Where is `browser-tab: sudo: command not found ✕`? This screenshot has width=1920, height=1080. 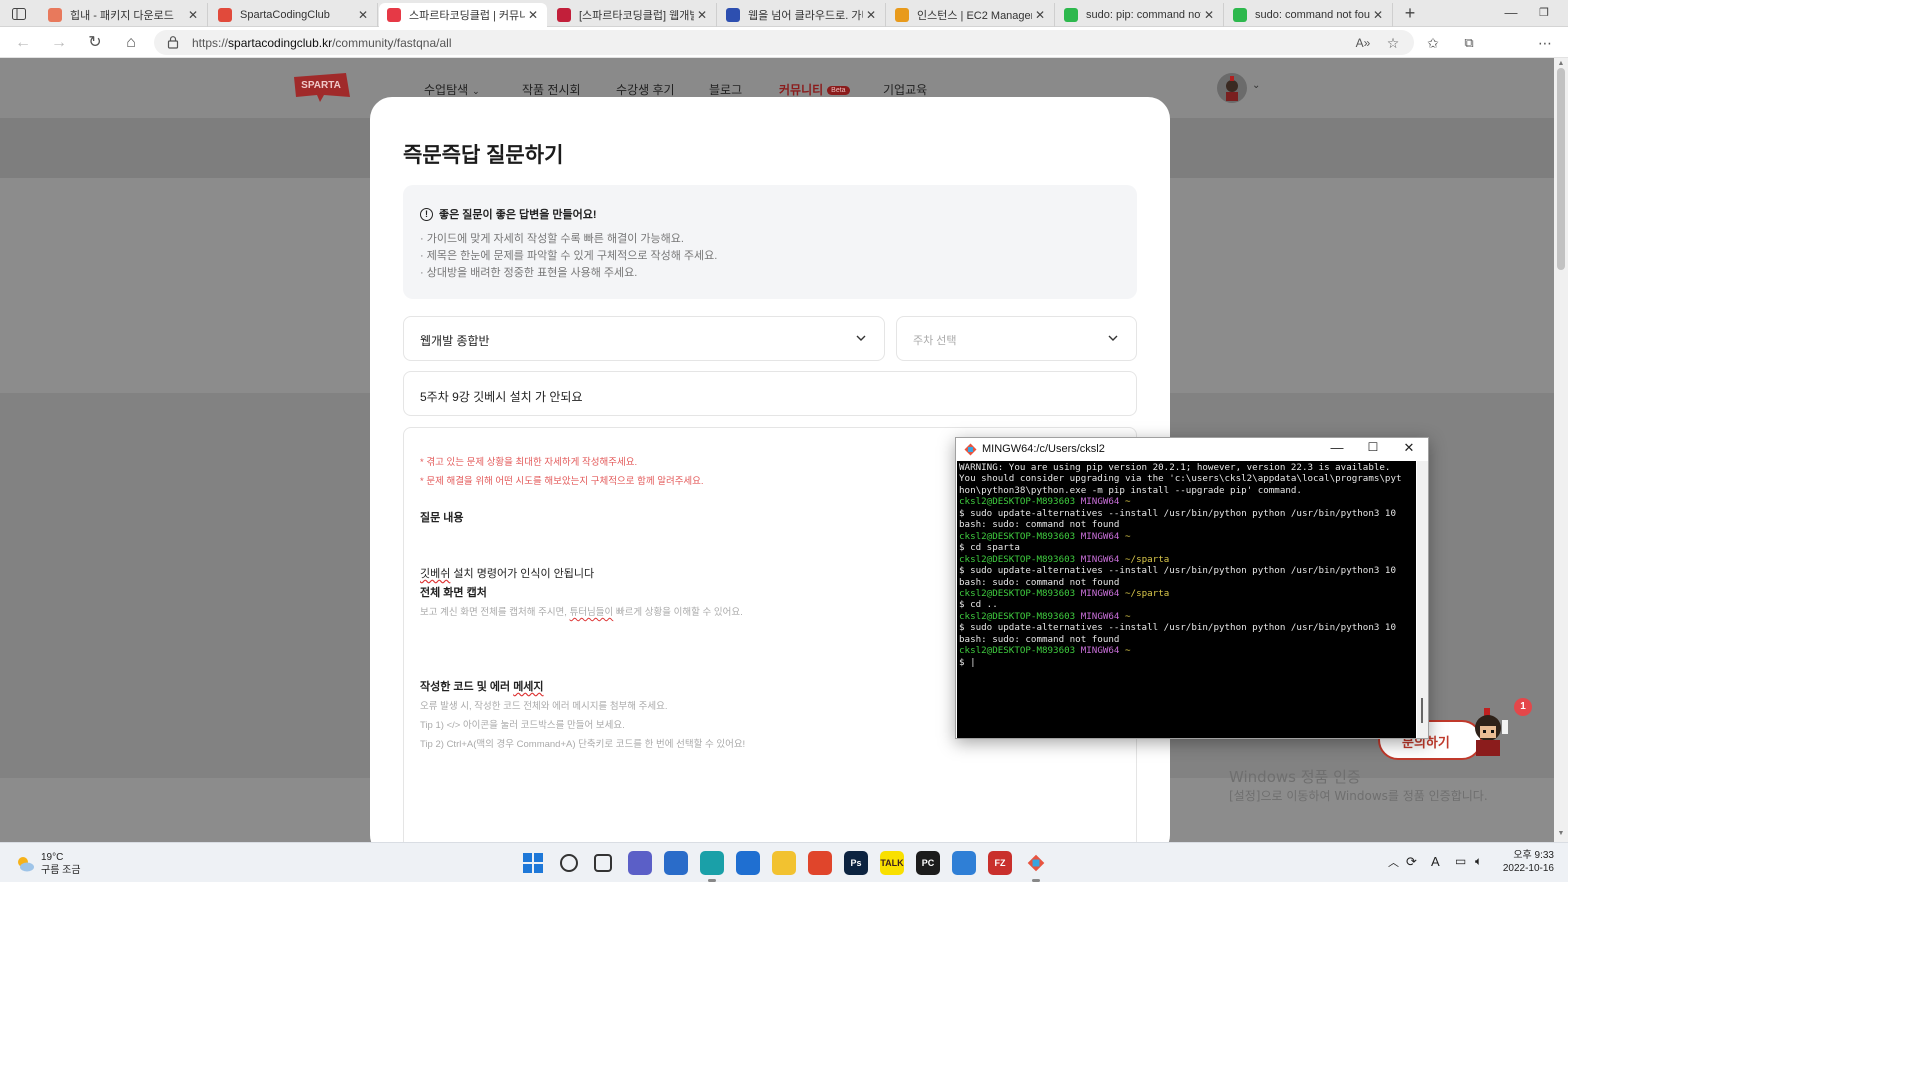 browser-tab: sudo: command not found ✕ is located at coordinates (1309, 15).